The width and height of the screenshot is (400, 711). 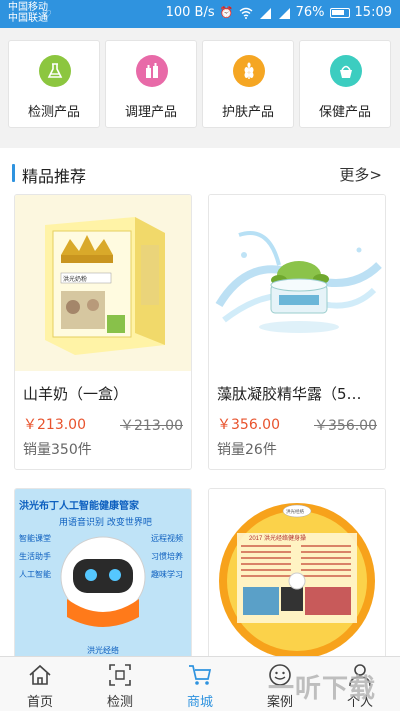 What do you see at coordinates (103, 650) in the screenshot?
I see `banner-caption: 洪光经络` at bounding box center [103, 650].